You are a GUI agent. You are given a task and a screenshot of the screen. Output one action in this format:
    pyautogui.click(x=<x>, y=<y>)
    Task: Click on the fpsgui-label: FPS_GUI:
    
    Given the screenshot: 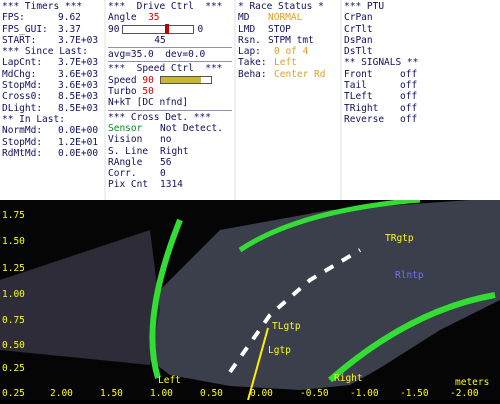 What is the action you would take?
    pyautogui.click(x=25, y=29)
    